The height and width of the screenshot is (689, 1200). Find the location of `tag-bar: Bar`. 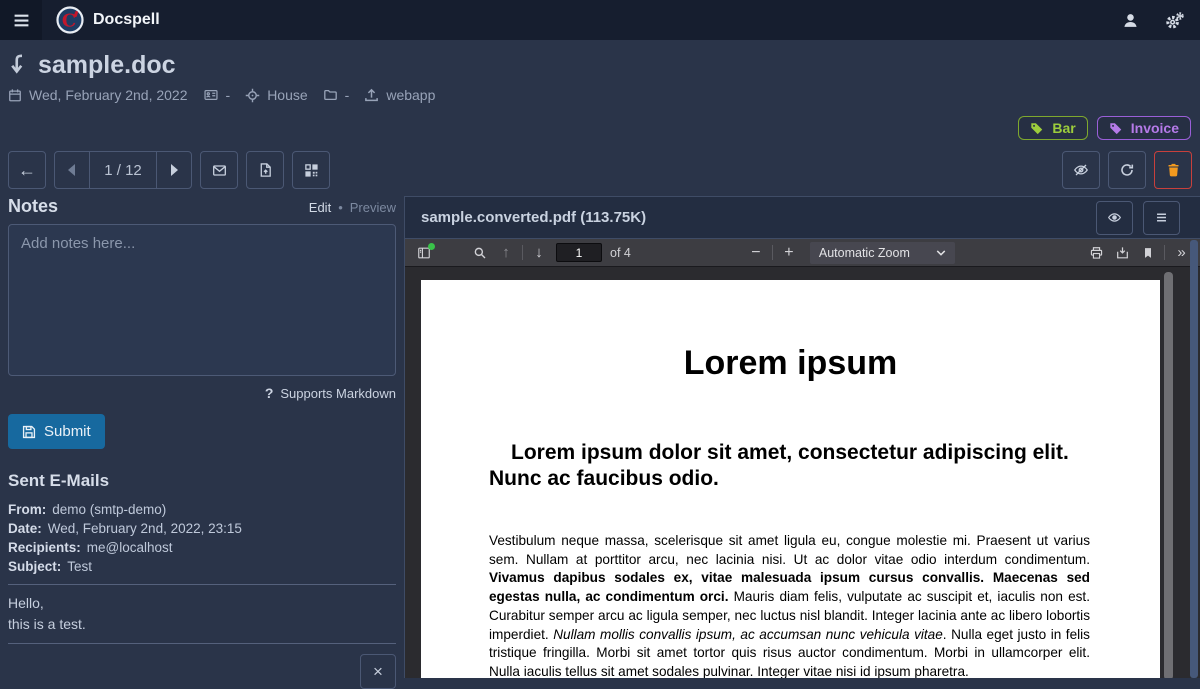

tag-bar: Bar is located at coordinates (1053, 128).